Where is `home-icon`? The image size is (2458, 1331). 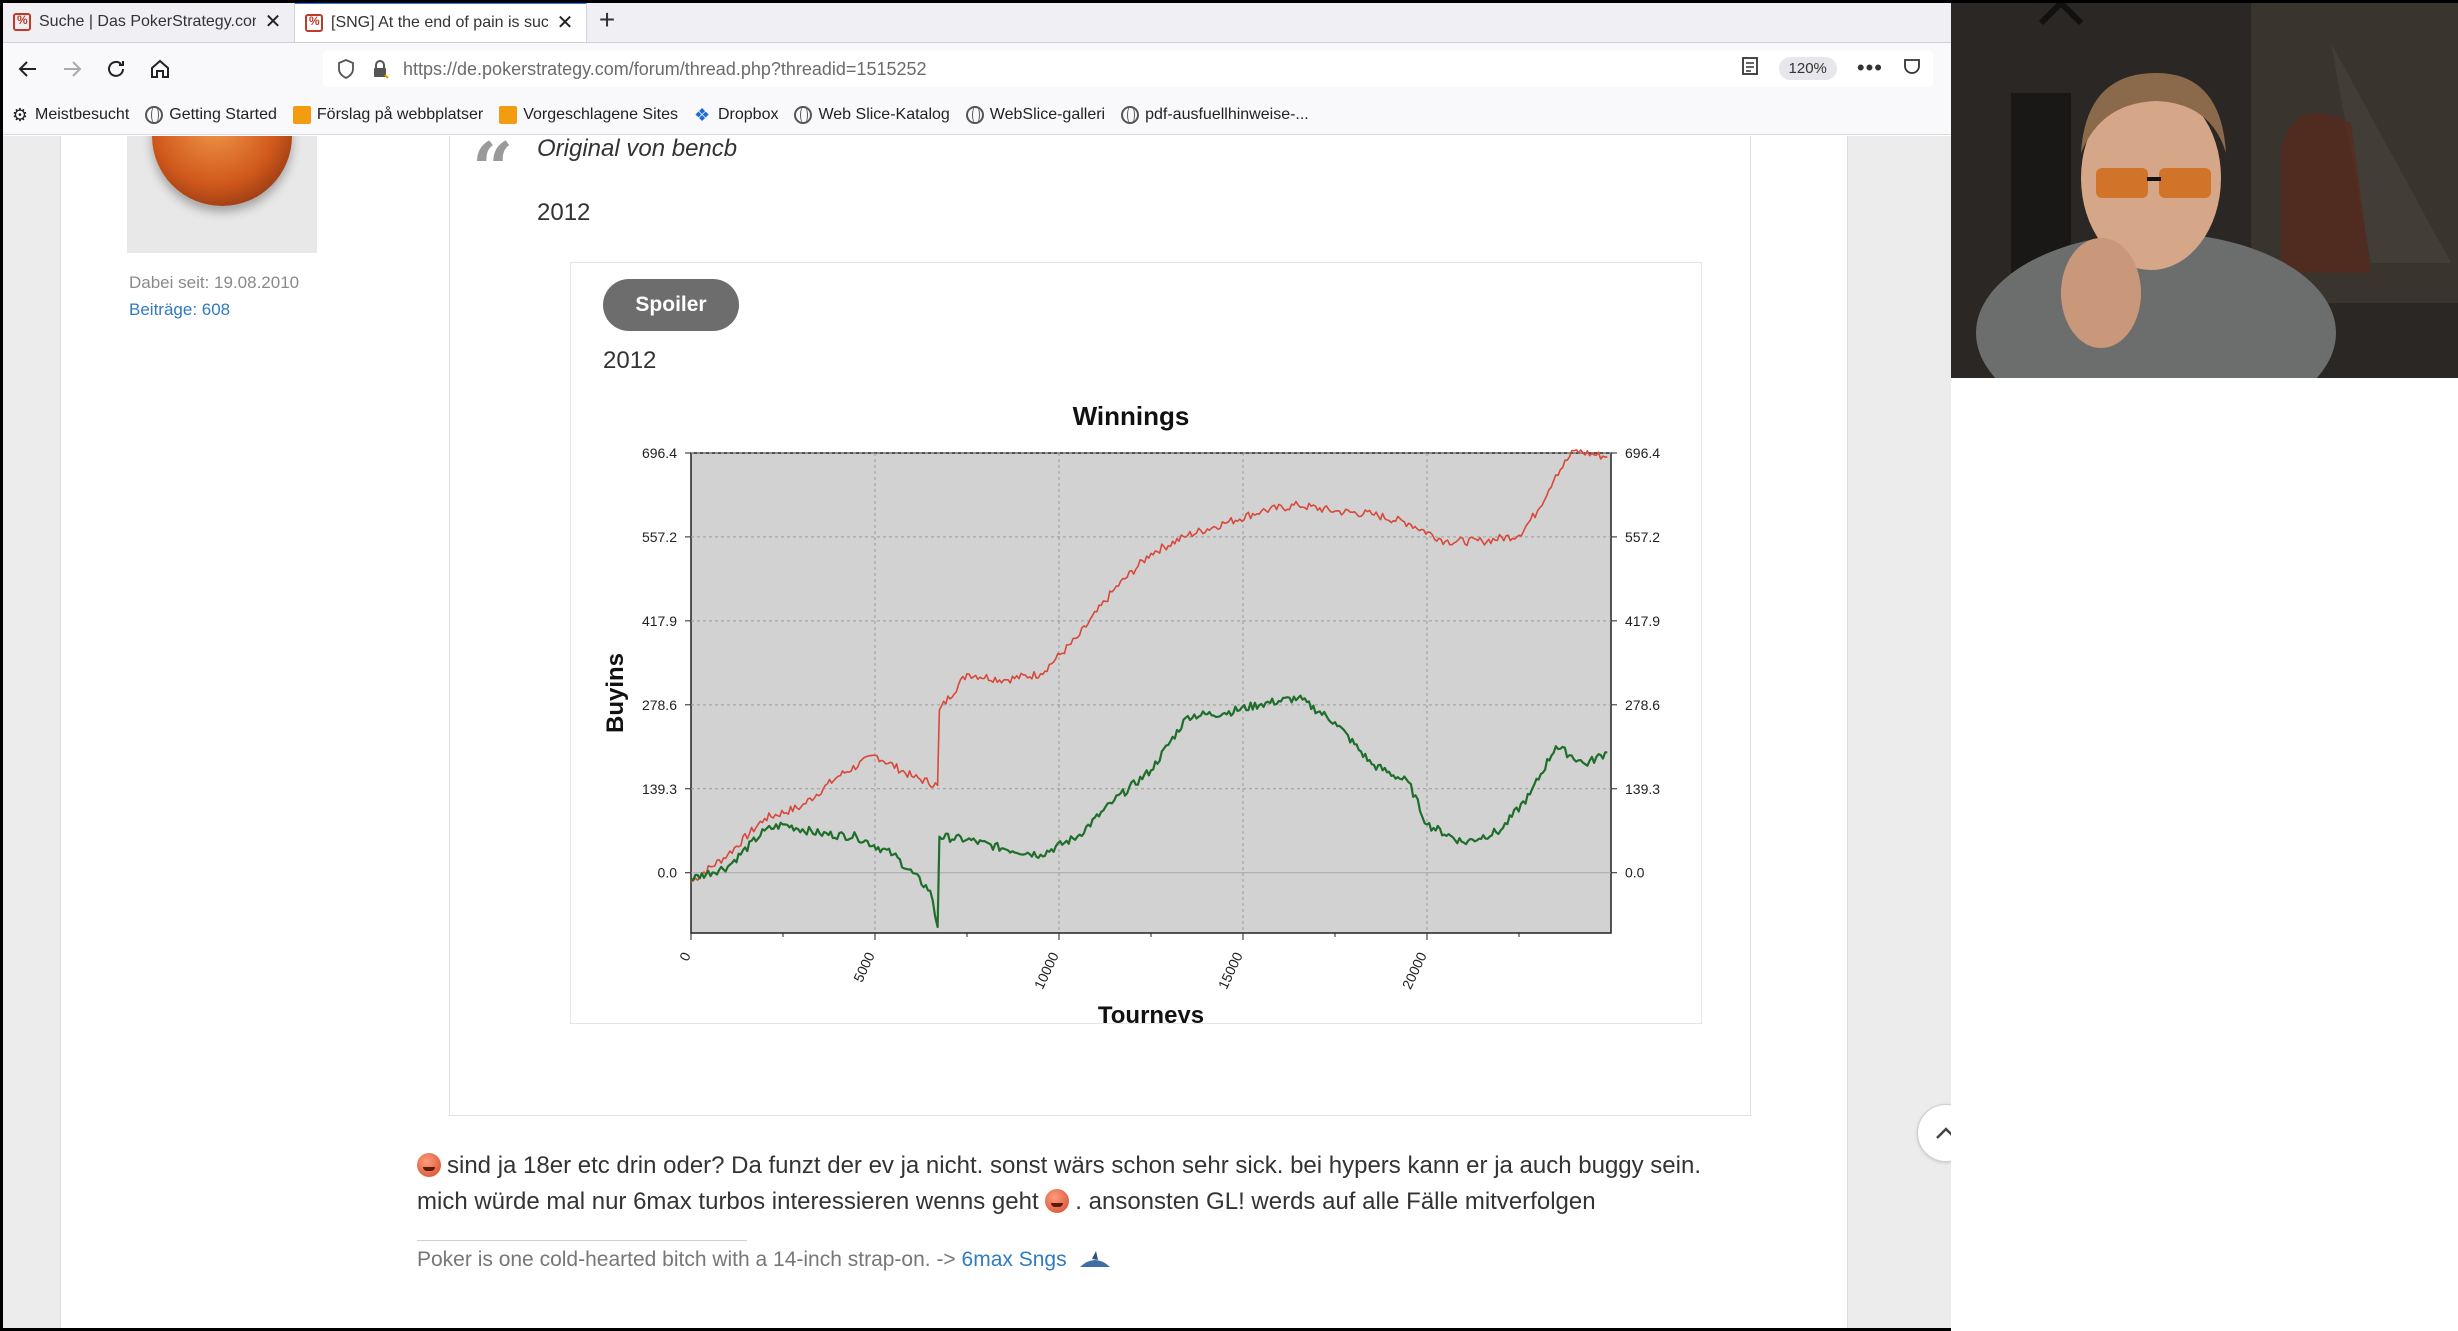
home-icon is located at coordinates (160, 68).